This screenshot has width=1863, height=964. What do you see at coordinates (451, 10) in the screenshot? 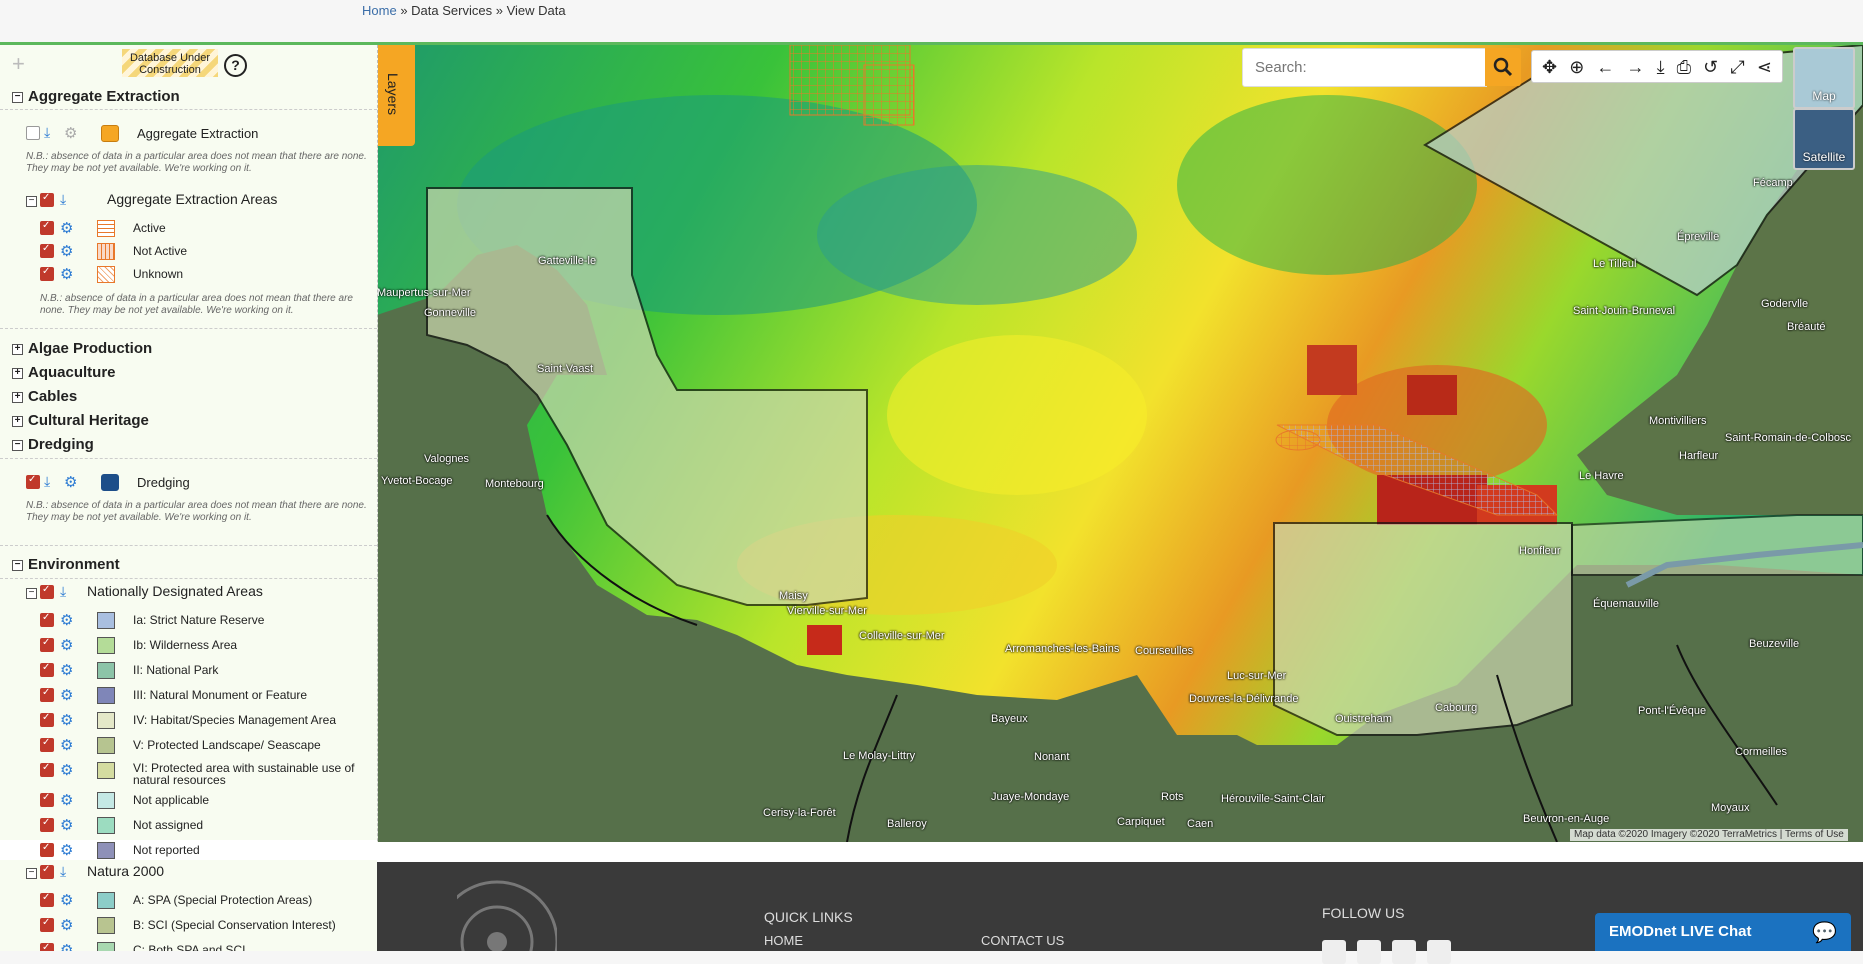
I see `breadcrumb-data-services: Data Services` at bounding box center [451, 10].